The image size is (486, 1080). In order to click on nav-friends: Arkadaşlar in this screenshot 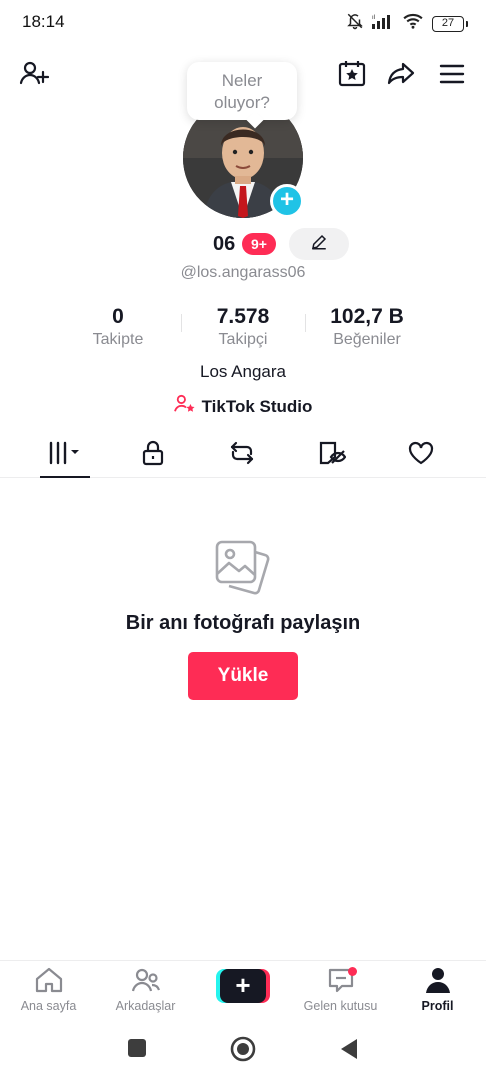, I will do `click(145, 990)`.